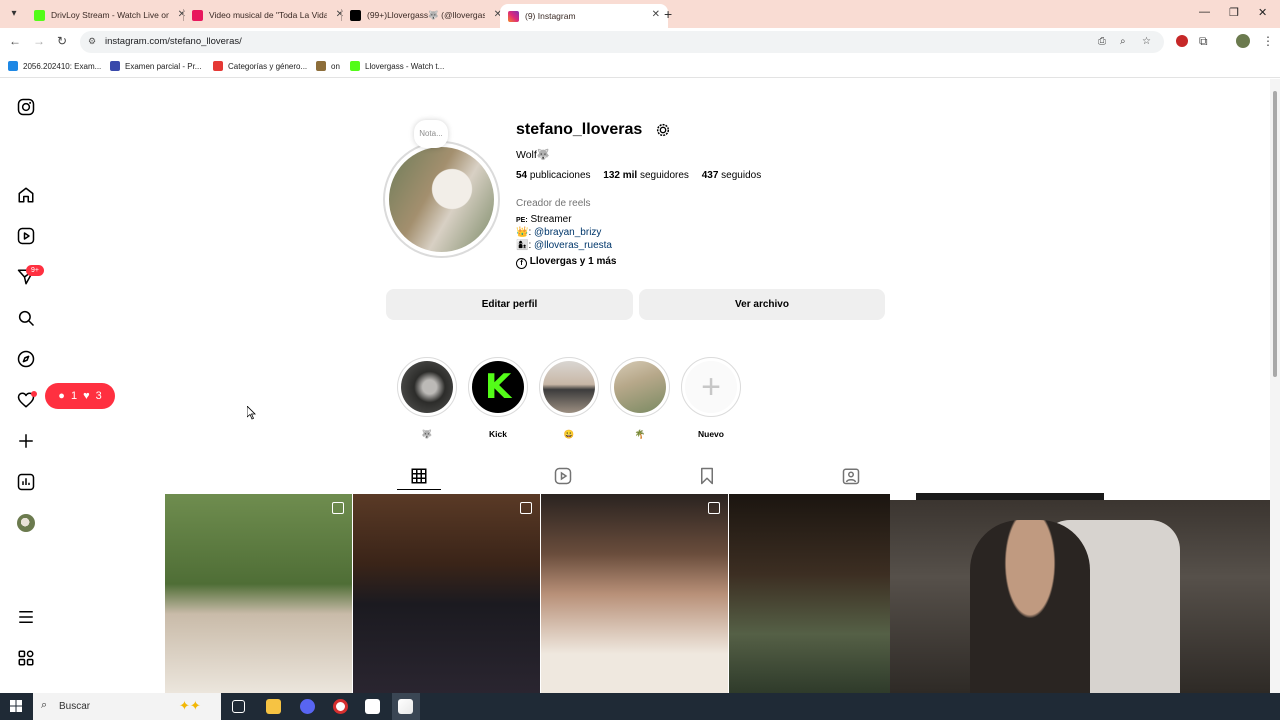  I want to click on back-icon: ←, so click(15, 41).